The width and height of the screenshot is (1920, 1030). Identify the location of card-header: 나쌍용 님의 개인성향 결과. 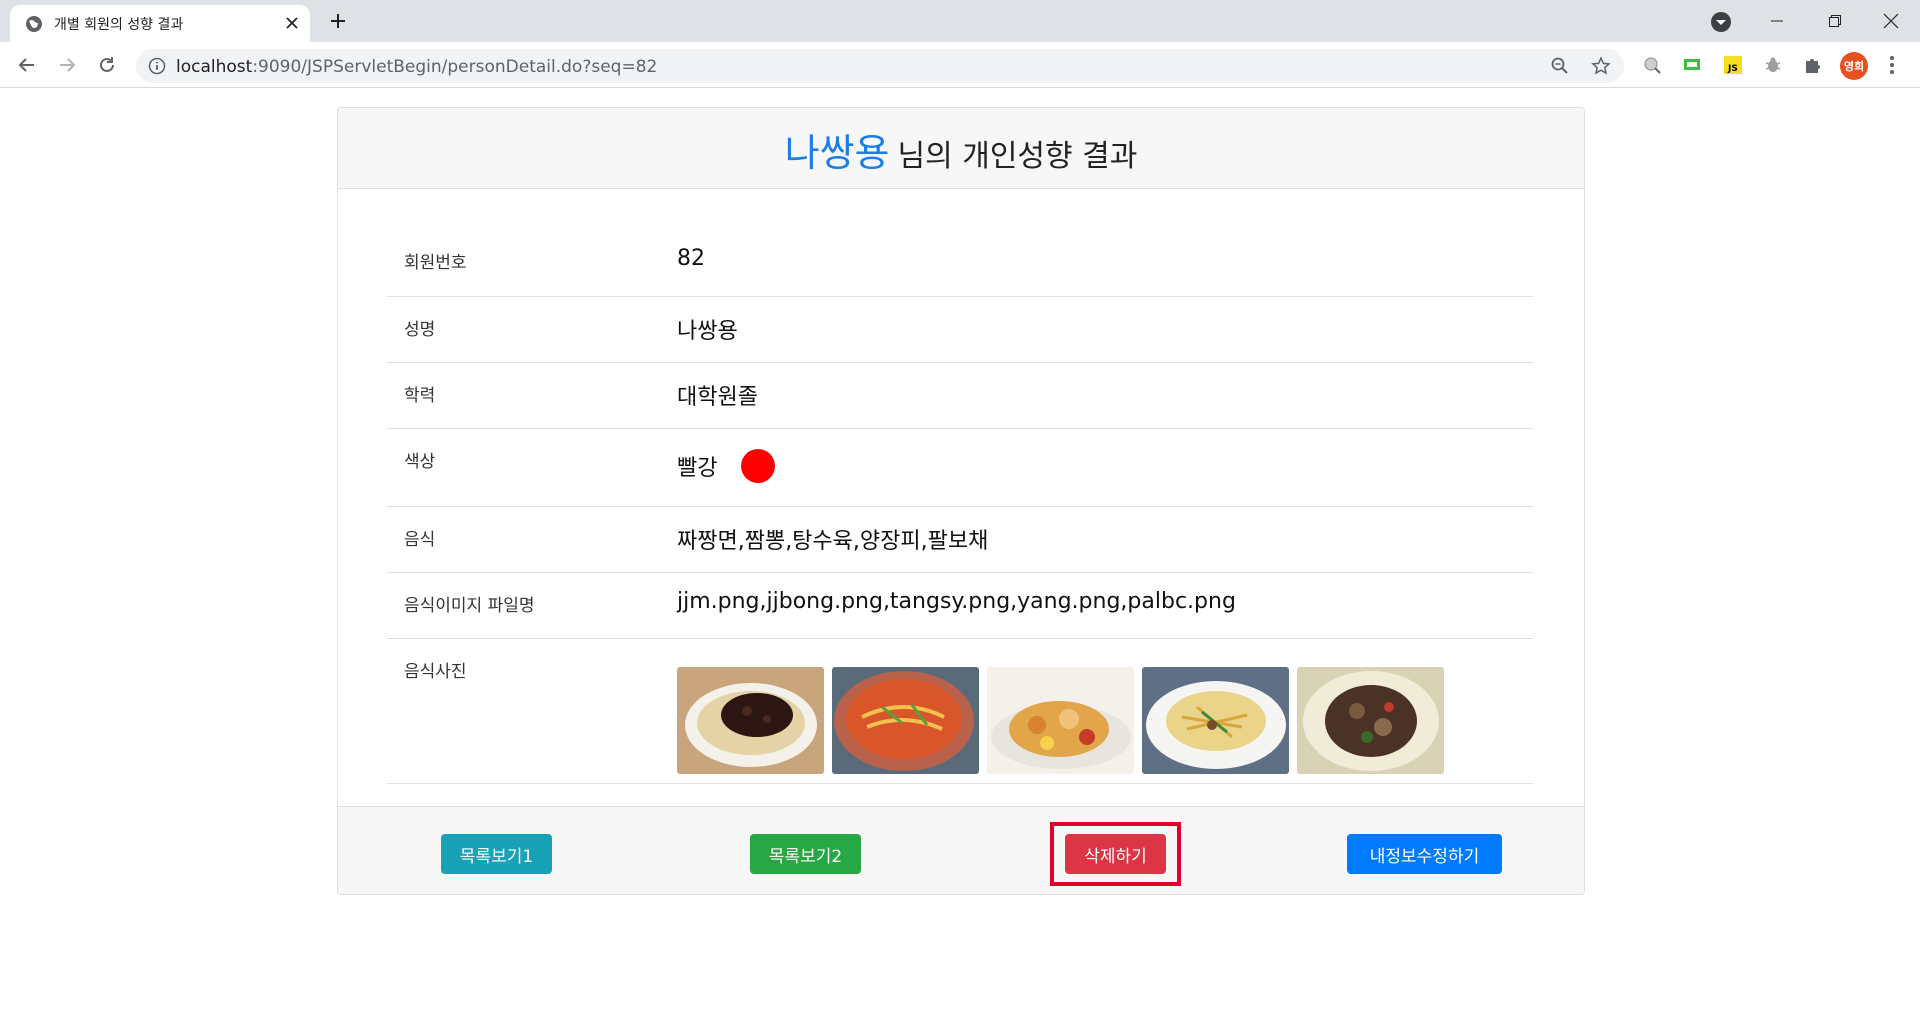
(961, 148).